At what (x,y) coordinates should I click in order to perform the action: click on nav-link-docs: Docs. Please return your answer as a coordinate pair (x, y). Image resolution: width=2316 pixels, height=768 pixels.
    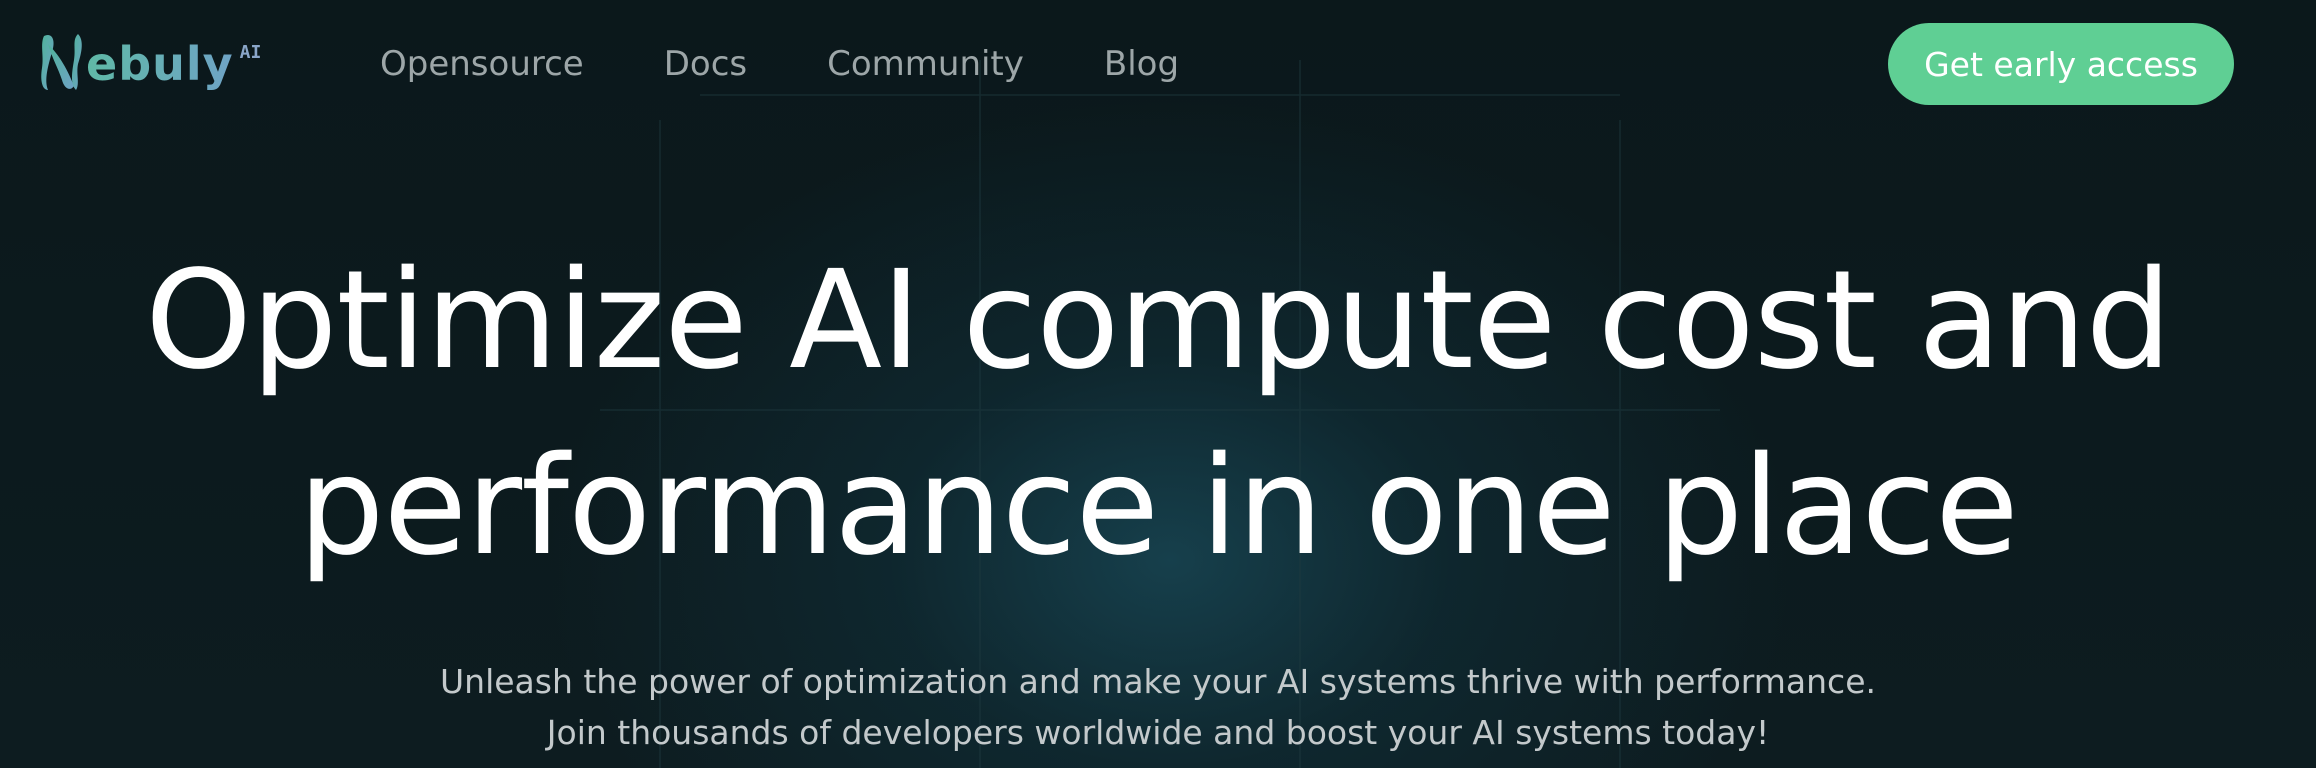
    Looking at the image, I should click on (705, 64).